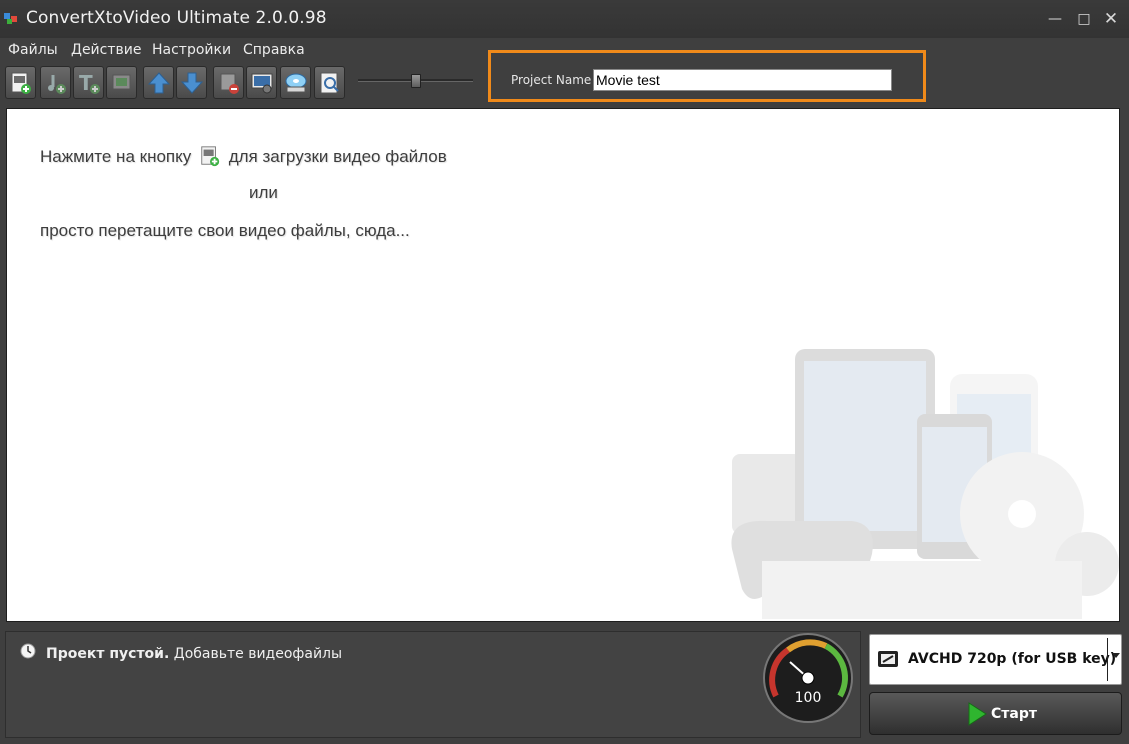 The width and height of the screenshot is (1129, 744). Describe the element at coordinates (108, 654) in the screenshot. I see `status-title: Проект пустой.` at that location.